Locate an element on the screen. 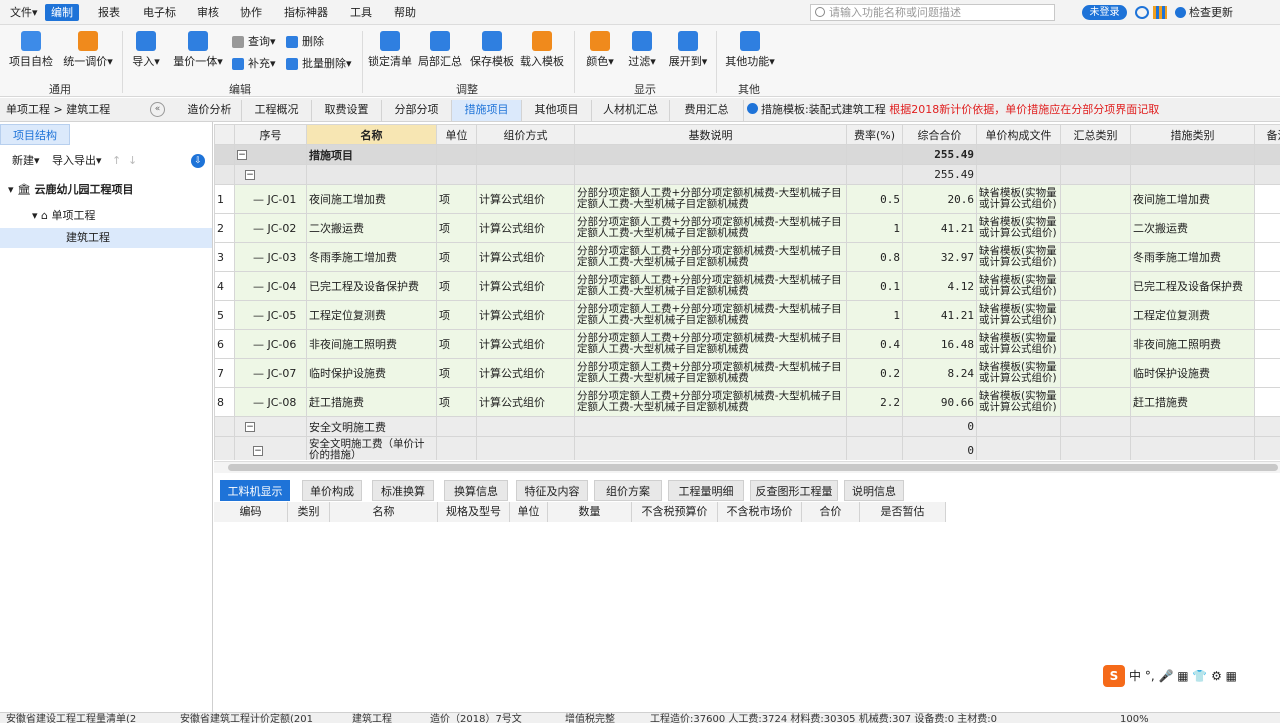  col-spec: 规格及型号 is located at coordinates (474, 512).